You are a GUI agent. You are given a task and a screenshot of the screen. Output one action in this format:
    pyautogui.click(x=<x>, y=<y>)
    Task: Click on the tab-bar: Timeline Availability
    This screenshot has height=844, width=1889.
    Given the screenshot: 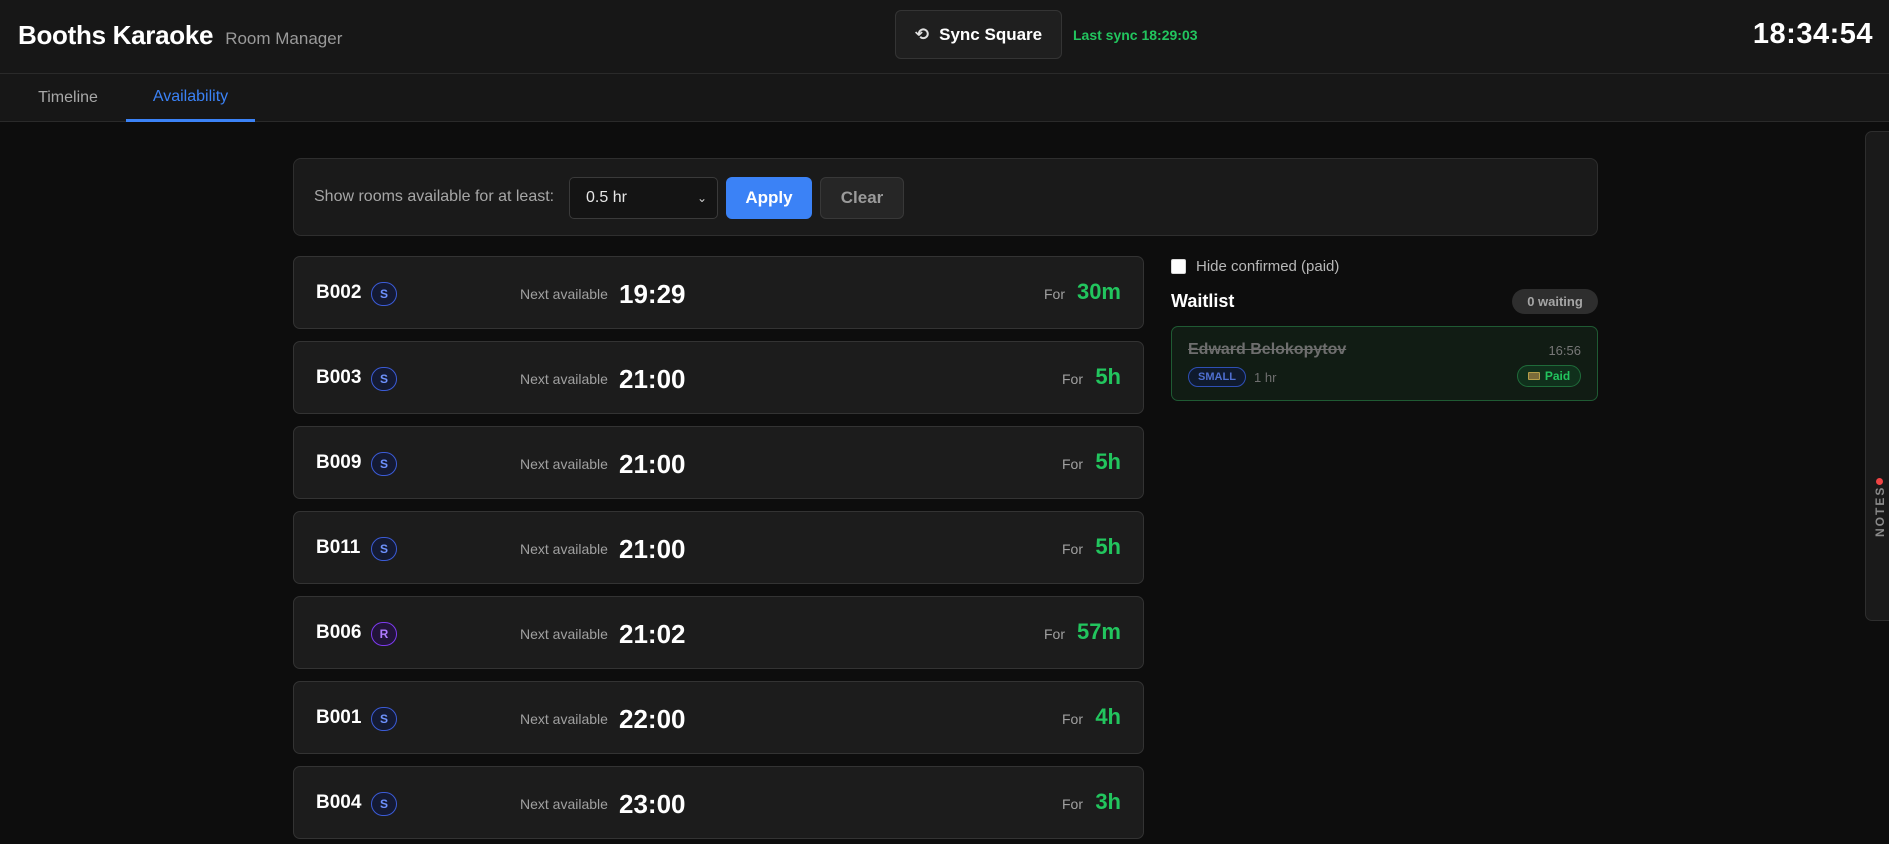 What is the action you would take?
    pyautogui.click(x=944, y=98)
    